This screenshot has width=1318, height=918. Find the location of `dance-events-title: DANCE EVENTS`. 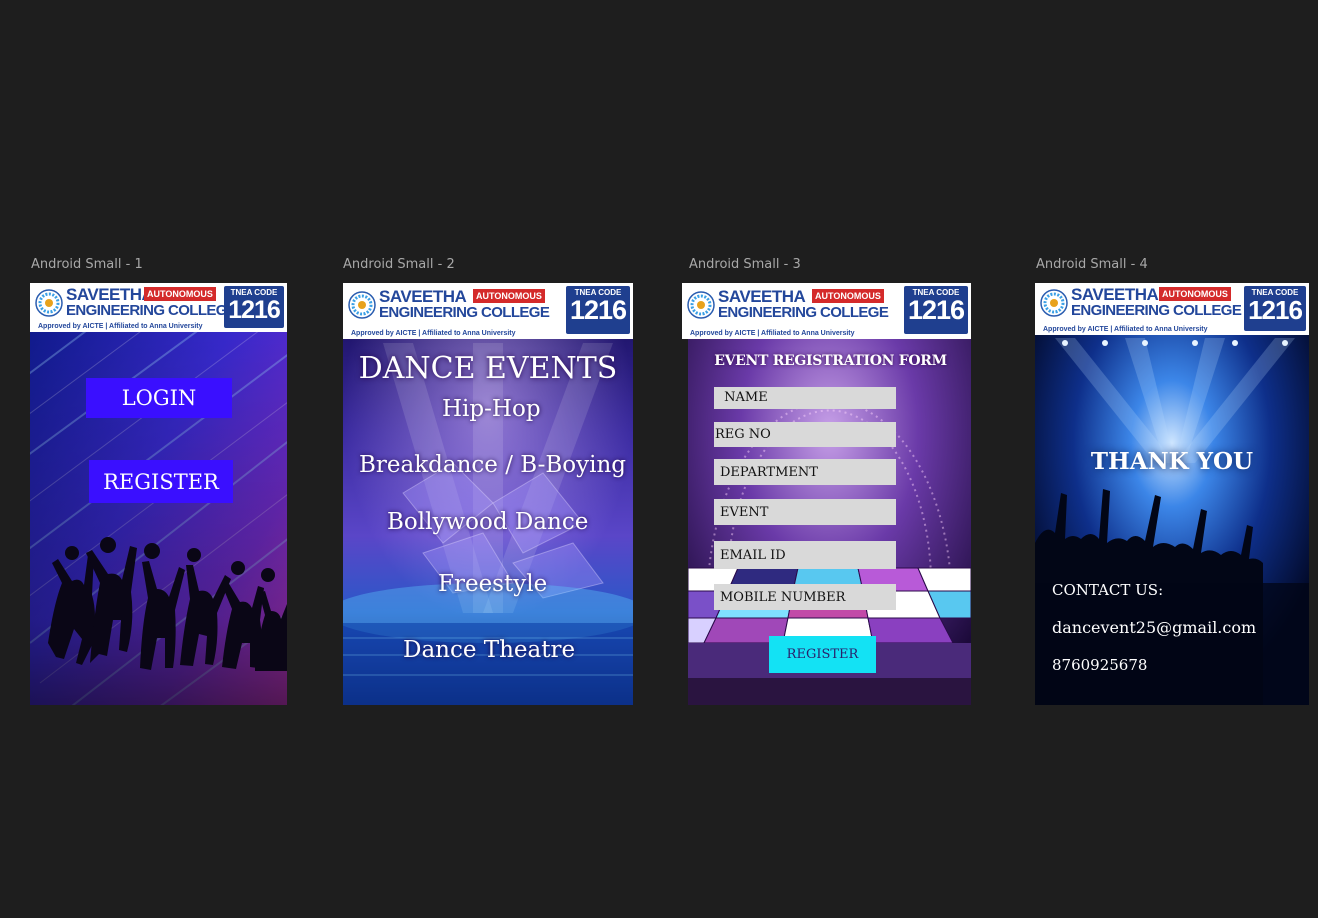

dance-events-title: DANCE EVENTS is located at coordinates (488, 368).